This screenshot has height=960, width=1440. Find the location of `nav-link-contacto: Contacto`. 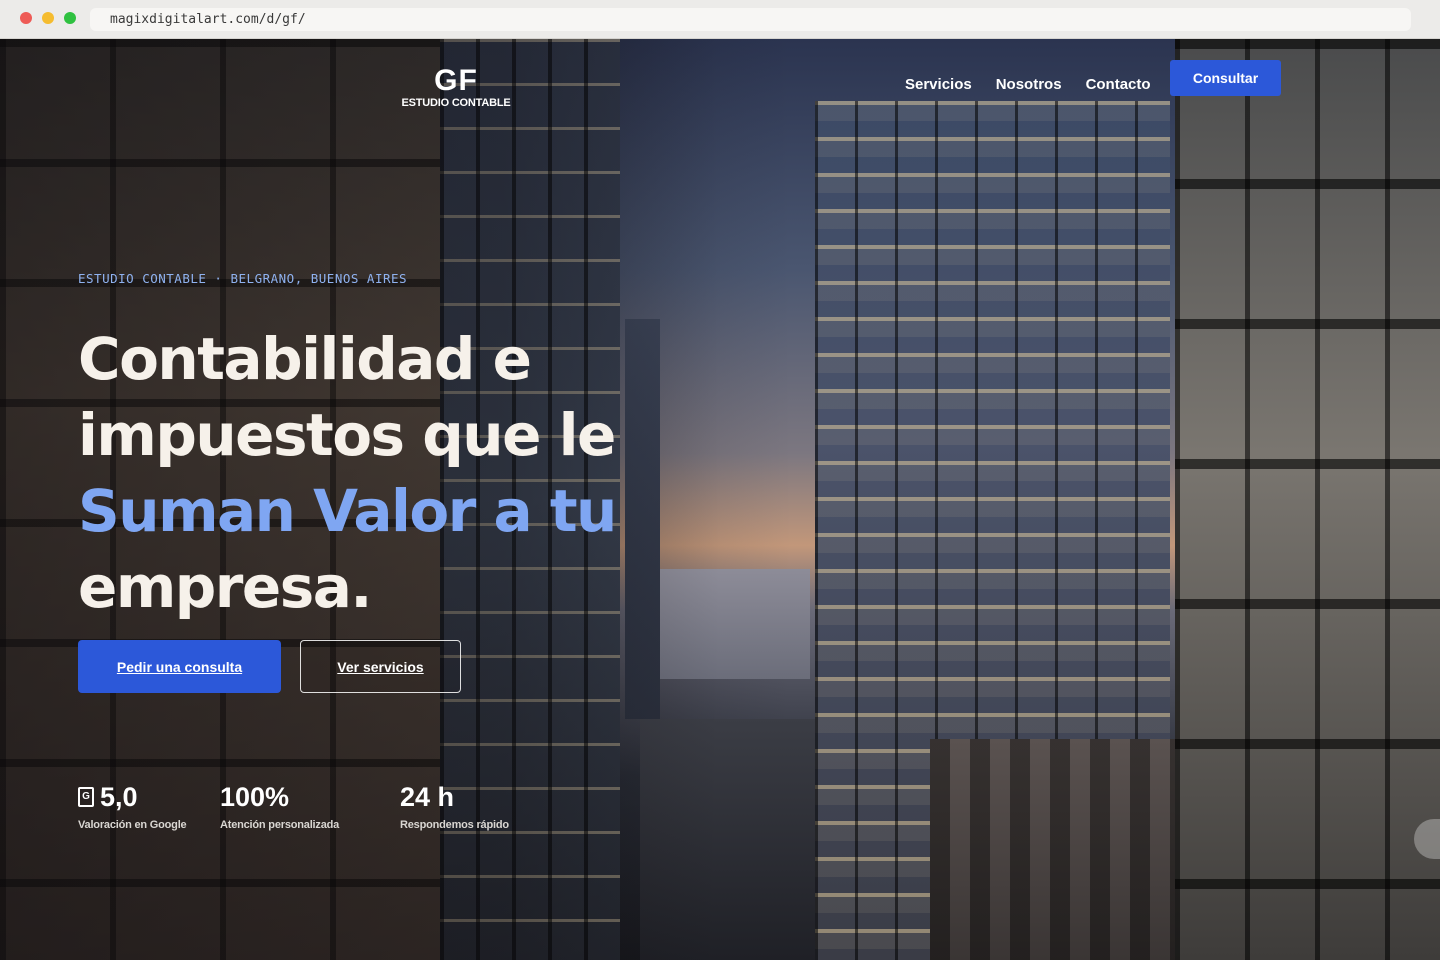

nav-link-contacto: Contacto is located at coordinates (1118, 85).